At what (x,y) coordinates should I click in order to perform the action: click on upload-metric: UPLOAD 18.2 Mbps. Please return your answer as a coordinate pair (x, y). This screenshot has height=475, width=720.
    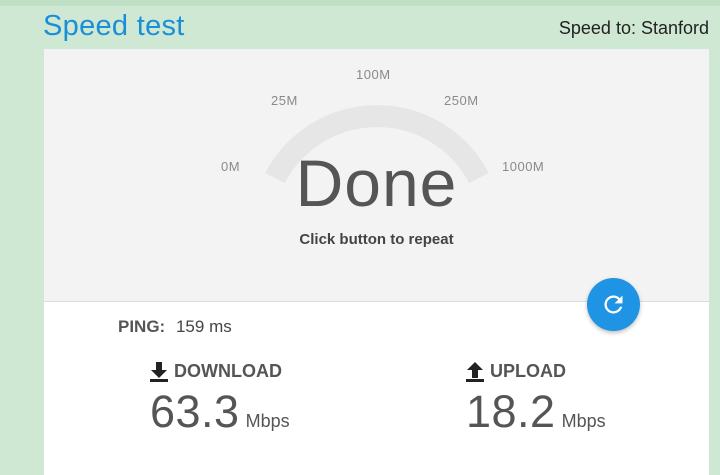
    Looking at the image, I should click on (536, 399).